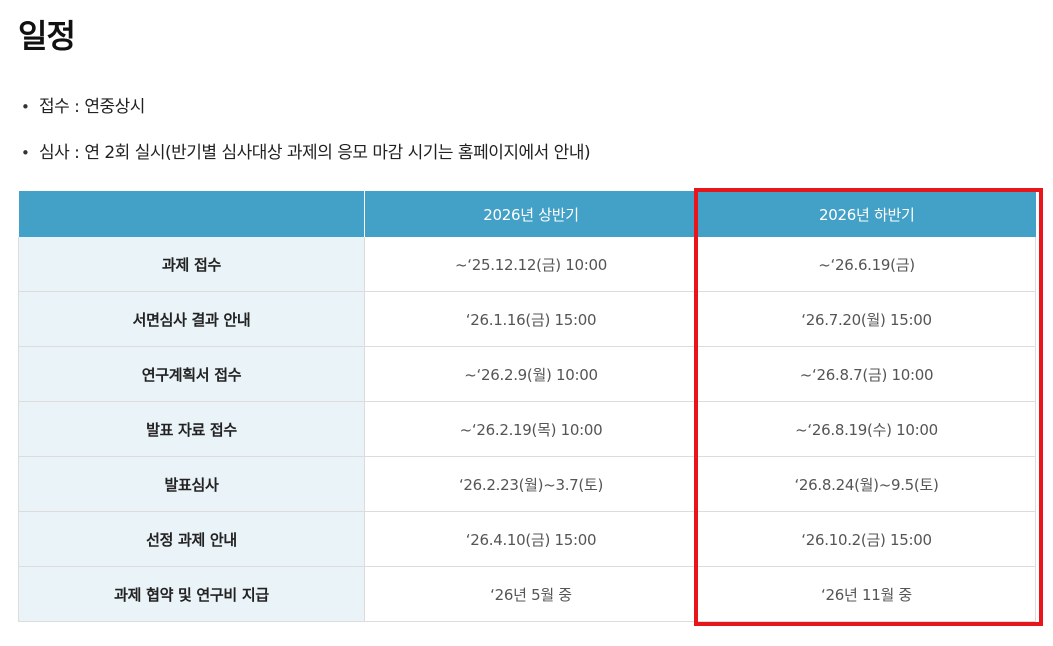 The width and height of the screenshot is (1053, 646). Describe the element at coordinates (531, 319) in the screenshot. I see `cell-first-half: ‘26.1.16(금) 15:00` at that location.